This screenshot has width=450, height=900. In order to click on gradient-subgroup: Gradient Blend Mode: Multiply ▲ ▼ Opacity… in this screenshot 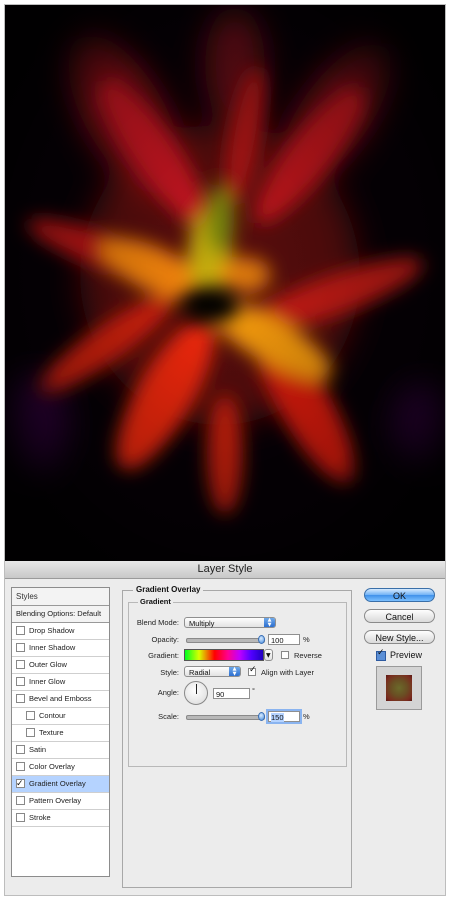, I will do `click(237, 682)`.